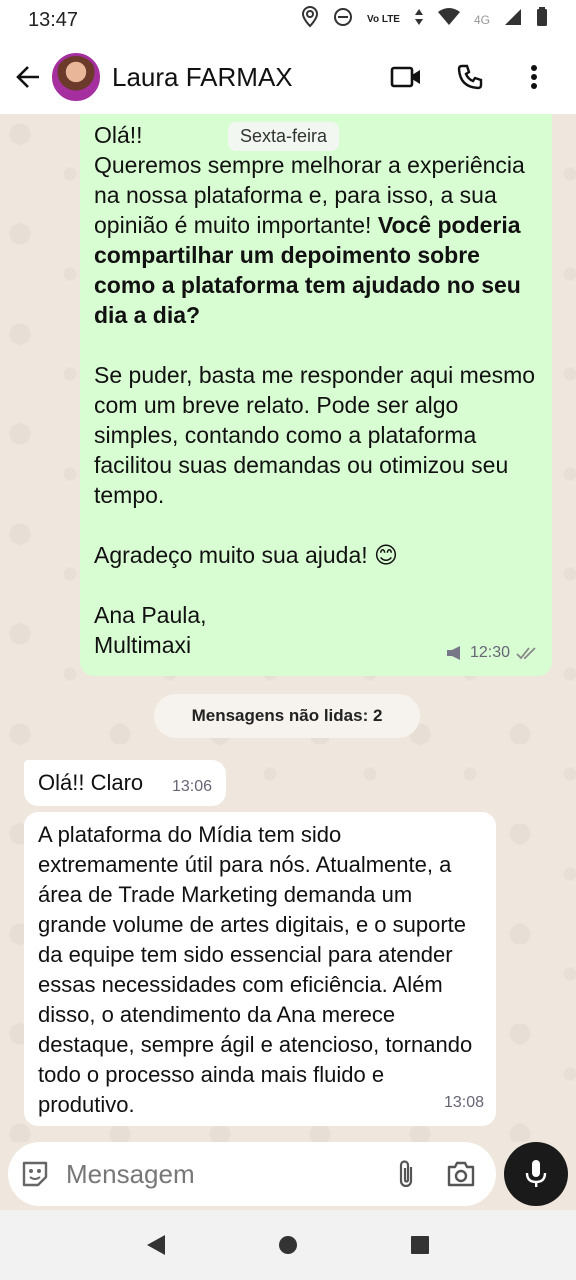 This screenshot has width=576, height=1280. Describe the element at coordinates (542, 20) in the screenshot. I see `battery-icon` at that location.